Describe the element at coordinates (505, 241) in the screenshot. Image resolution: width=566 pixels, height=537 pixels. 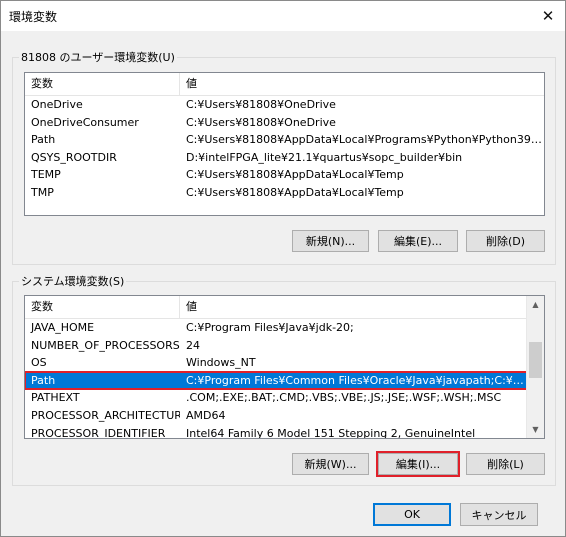
I see `user-delete-button: 削除(D)` at that location.